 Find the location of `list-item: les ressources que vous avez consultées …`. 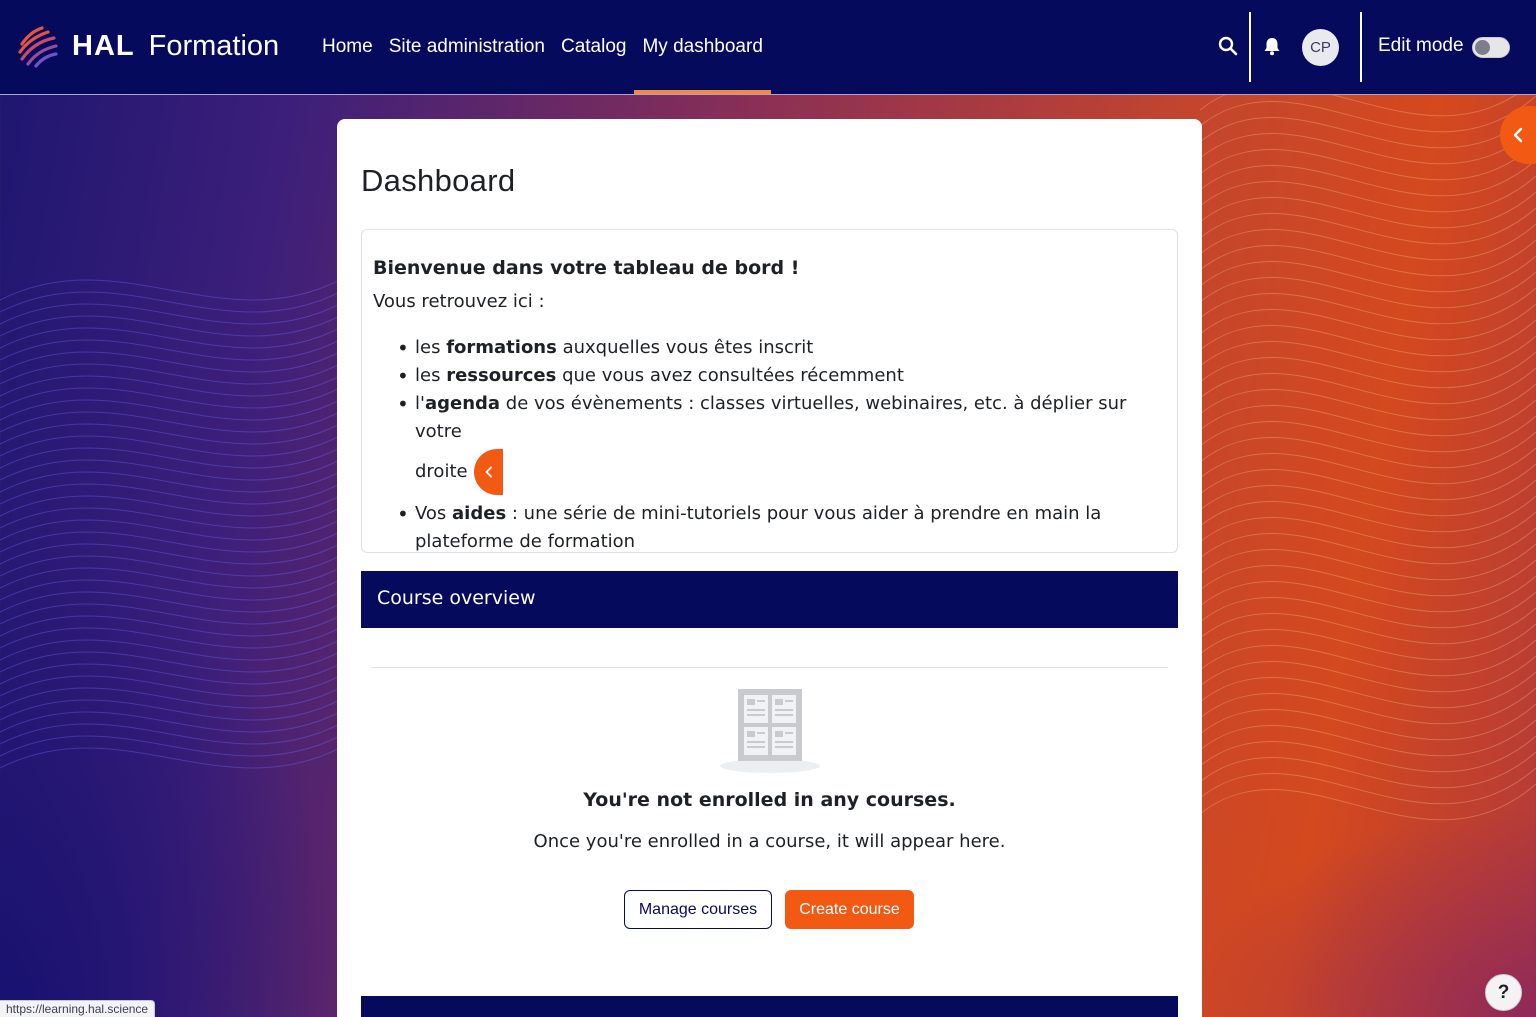

list-item: les ressources que vous avez consultées … is located at coordinates (768, 376).